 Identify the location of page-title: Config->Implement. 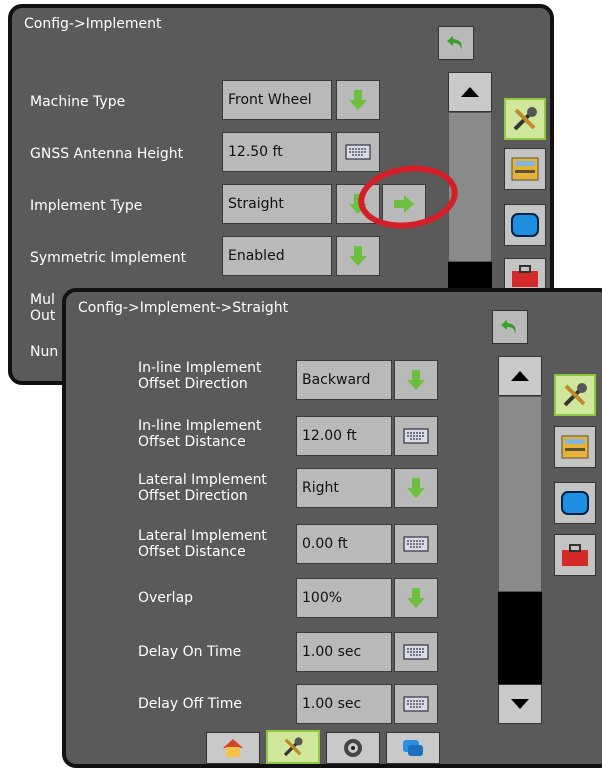
(93, 24).